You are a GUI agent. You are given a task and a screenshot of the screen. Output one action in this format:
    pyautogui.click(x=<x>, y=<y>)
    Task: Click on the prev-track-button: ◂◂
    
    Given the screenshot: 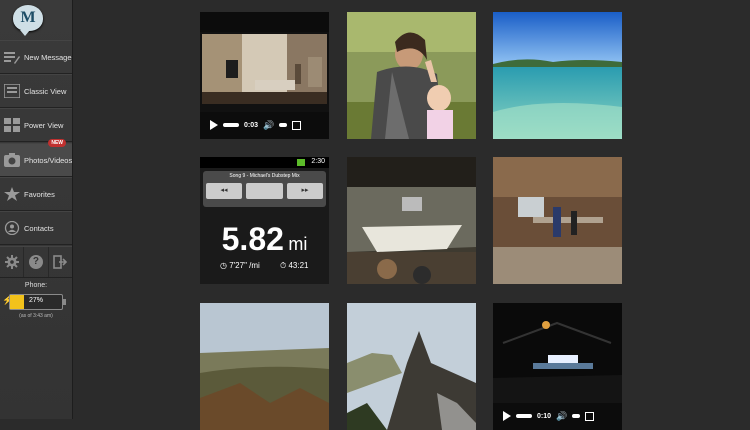 What is the action you would take?
    pyautogui.click(x=224, y=191)
    